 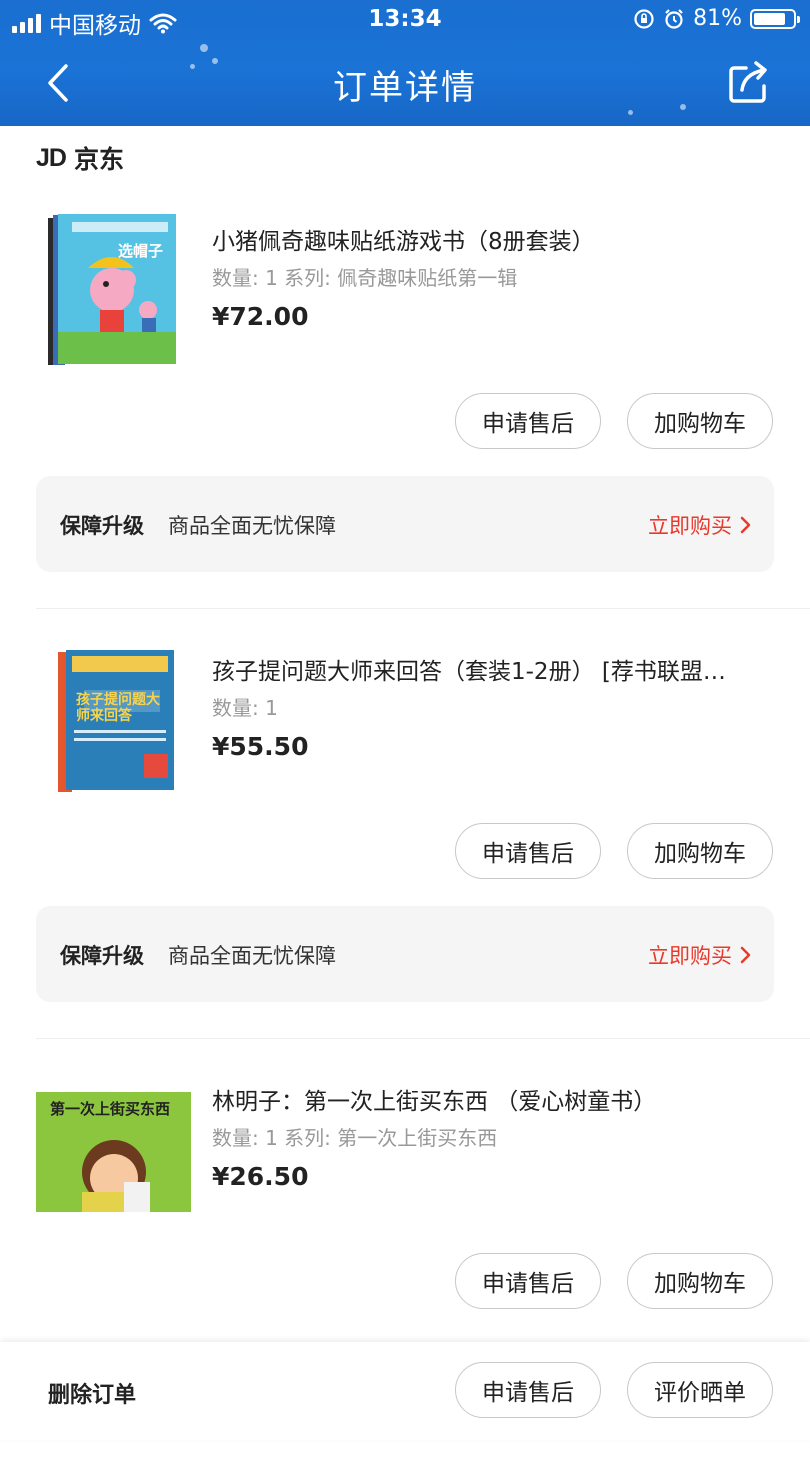 What do you see at coordinates (405, 1391) in the screenshot?
I see `footer-bar: 删除订单 申请售后 评价晒单` at bounding box center [405, 1391].